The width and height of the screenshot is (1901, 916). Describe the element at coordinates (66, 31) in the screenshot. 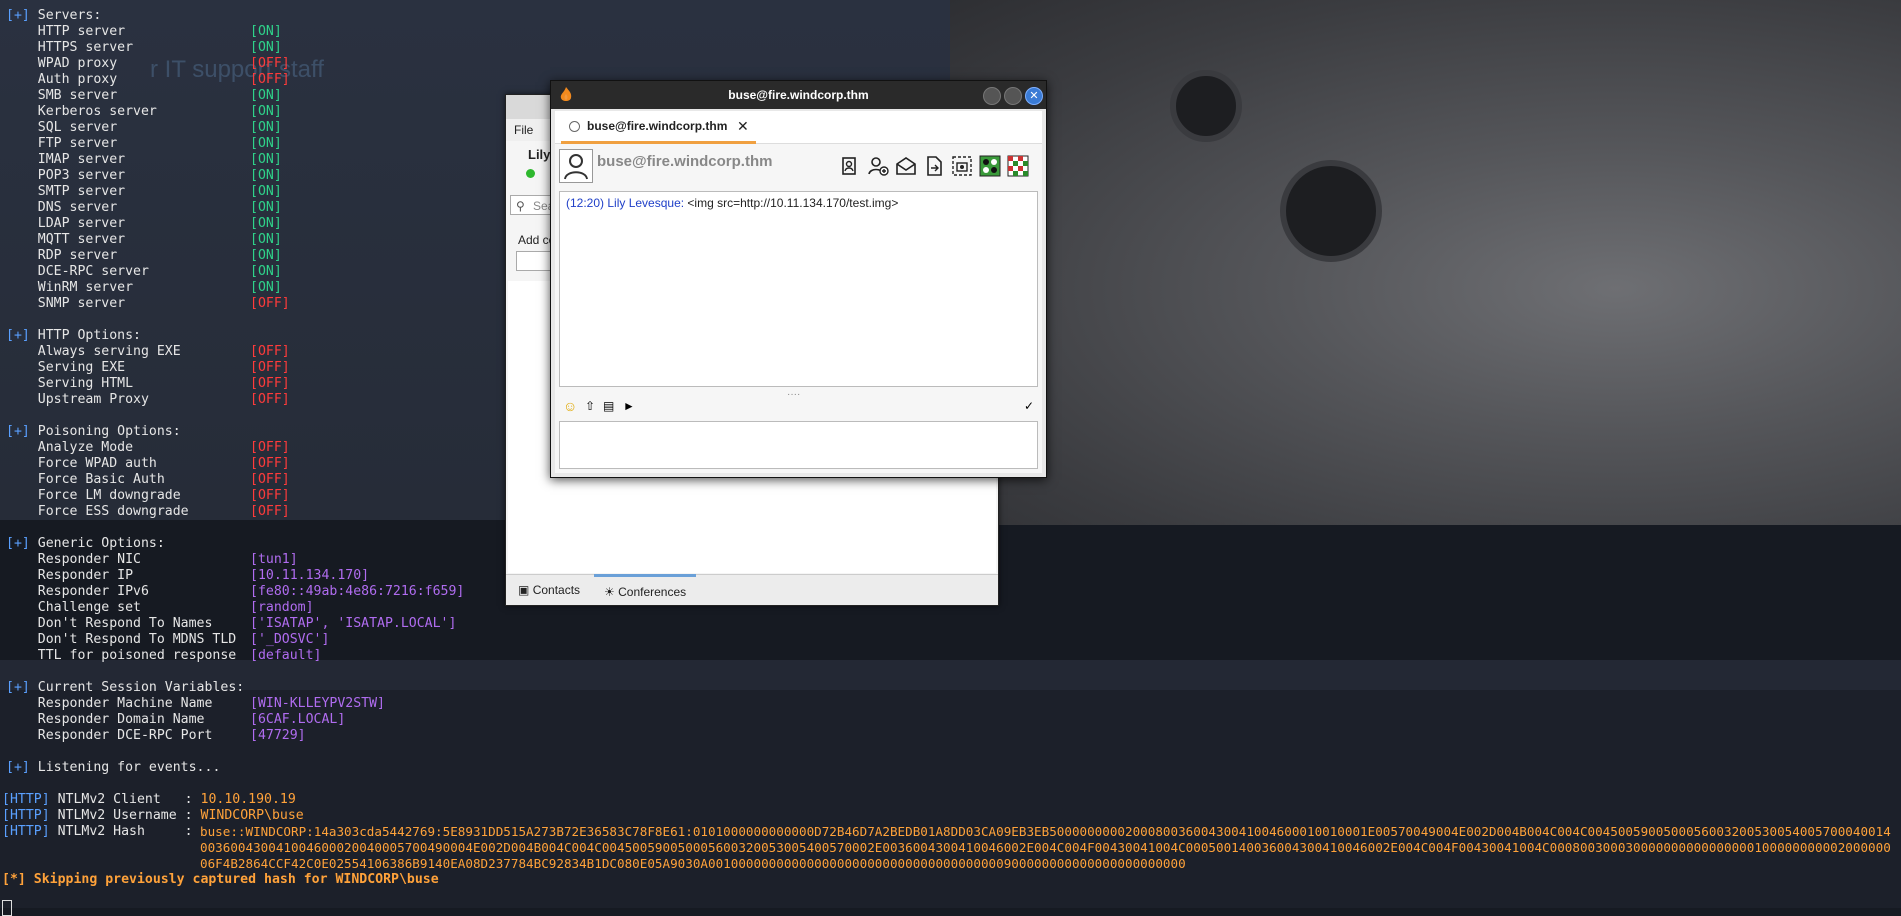

I see `option-name: HTTP server` at that location.